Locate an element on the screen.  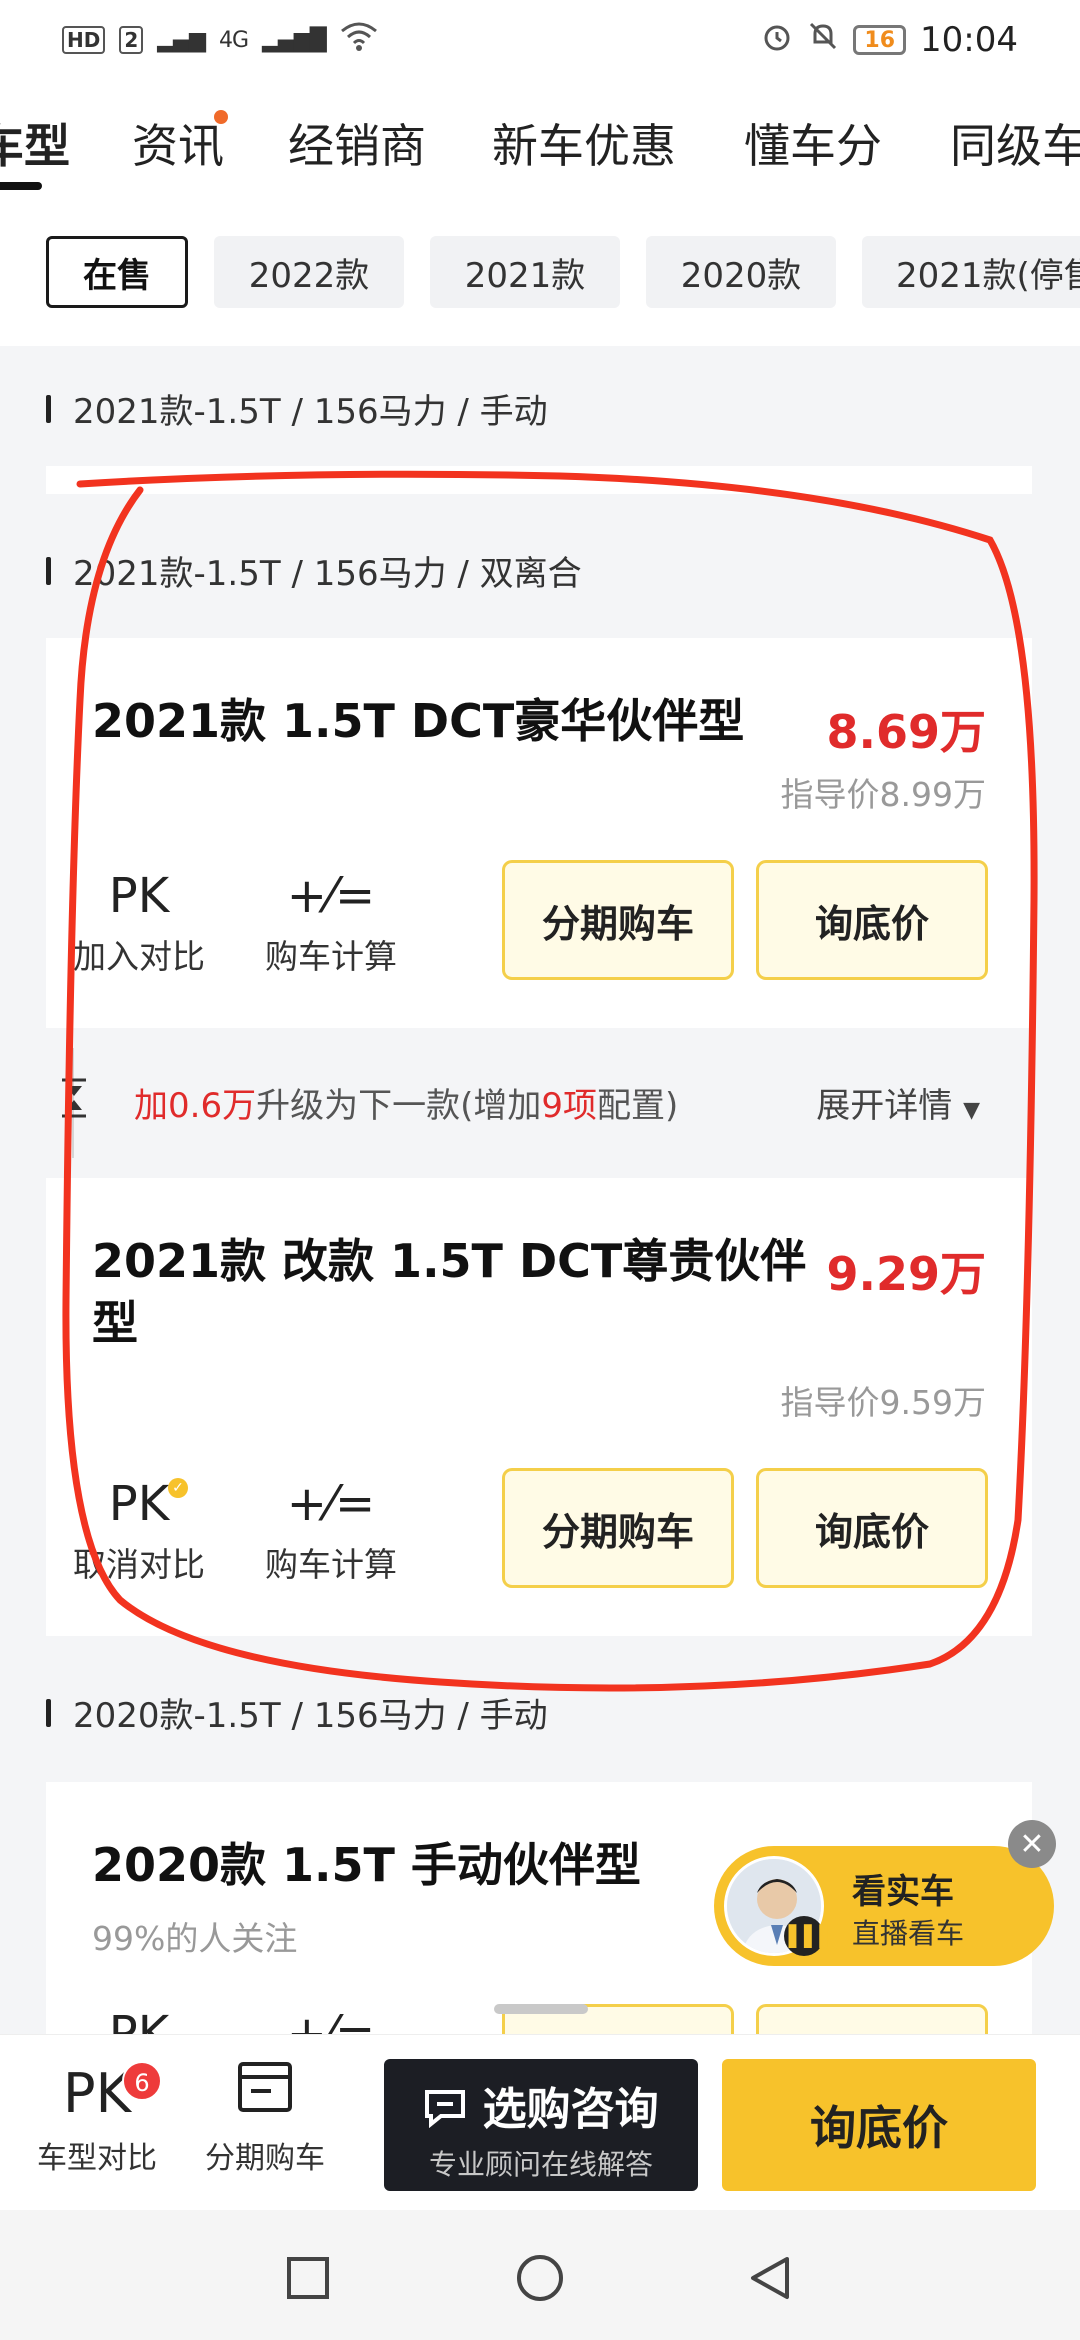
compare-count-badge: 6 is located at coordinates (142, 2081).